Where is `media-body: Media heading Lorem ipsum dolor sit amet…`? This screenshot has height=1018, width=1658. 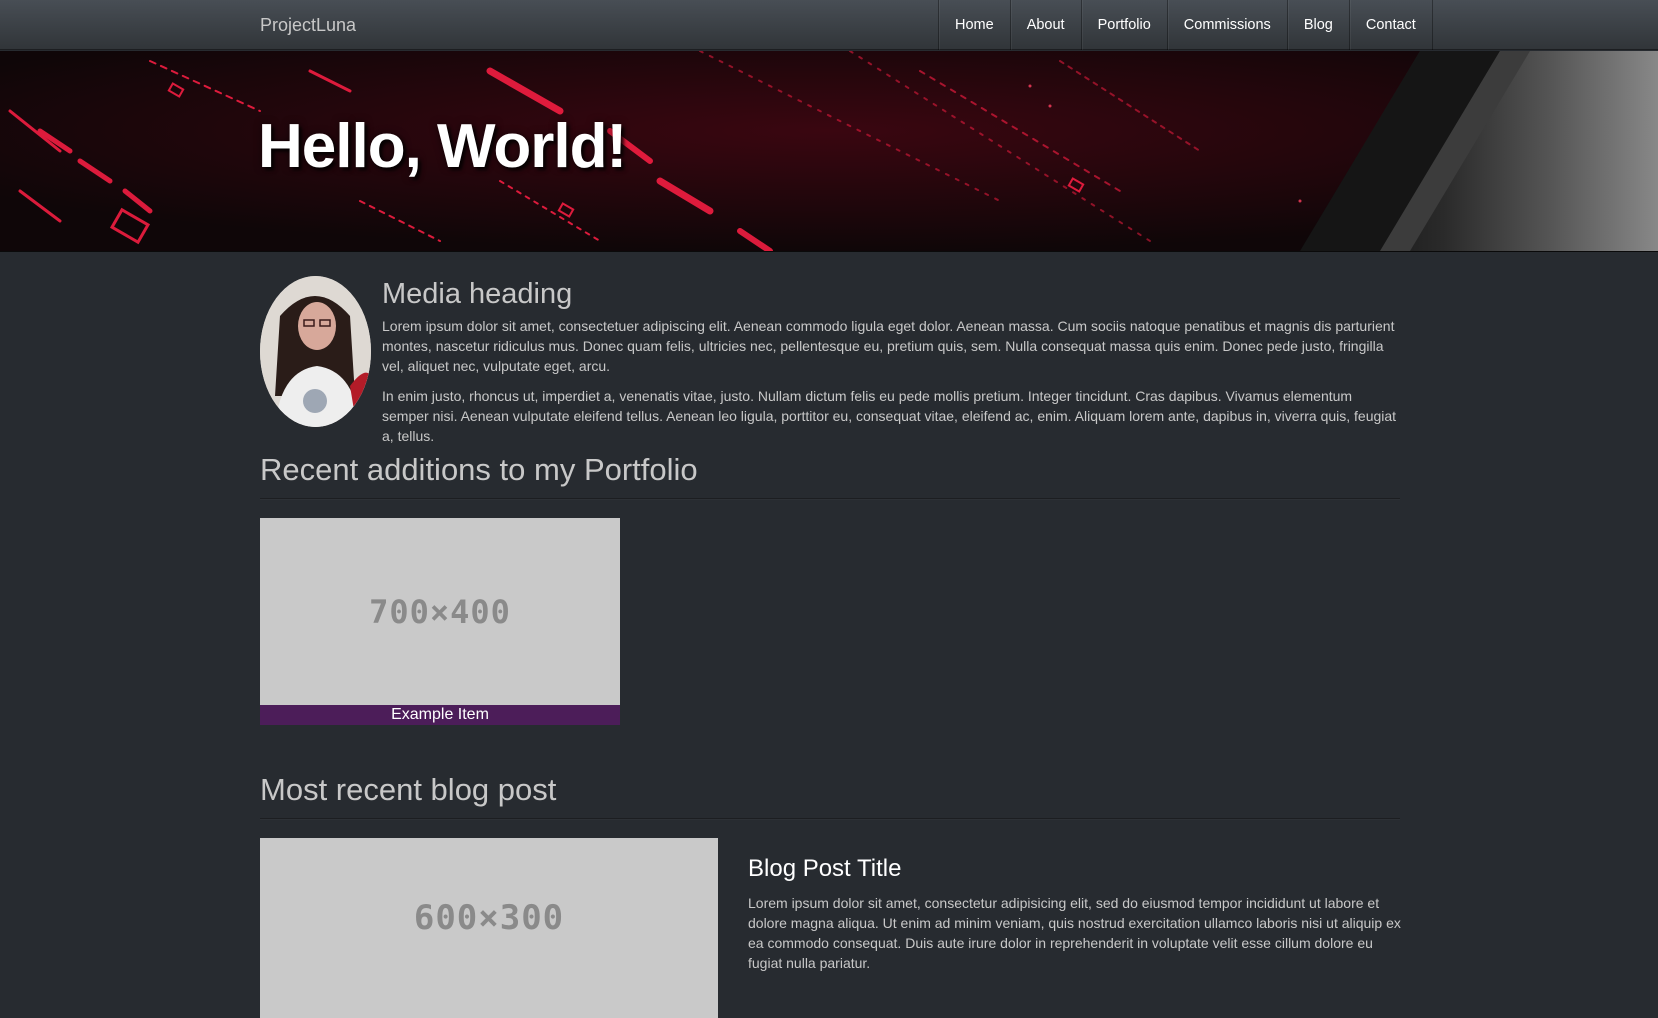 media-body: Media heading Lorem ipsum dolor sit amet… is located at coordinates (892, 366).